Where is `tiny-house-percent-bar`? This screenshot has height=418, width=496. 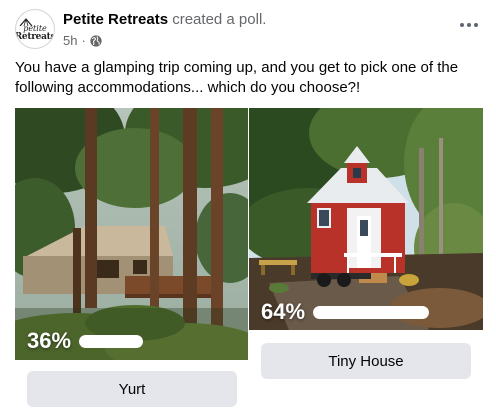
tiny-house-percent-bar is located at coordinates (371, 312).